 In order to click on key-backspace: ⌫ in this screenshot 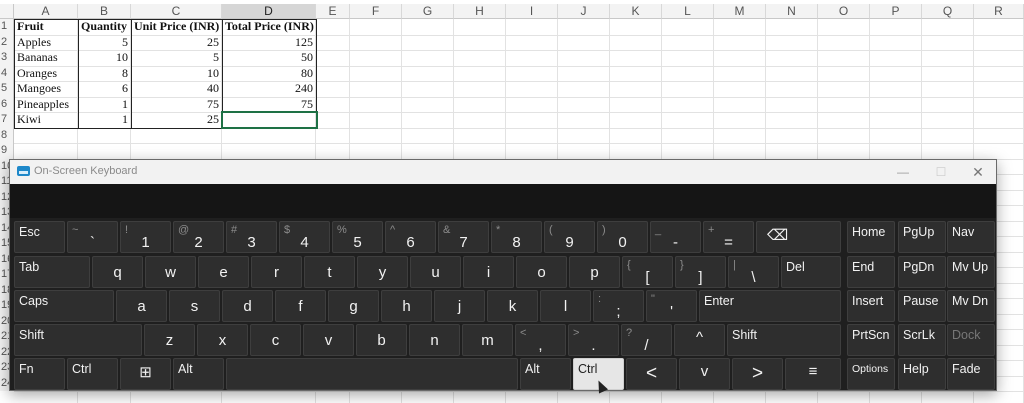, I will do `click(798, 237)`.